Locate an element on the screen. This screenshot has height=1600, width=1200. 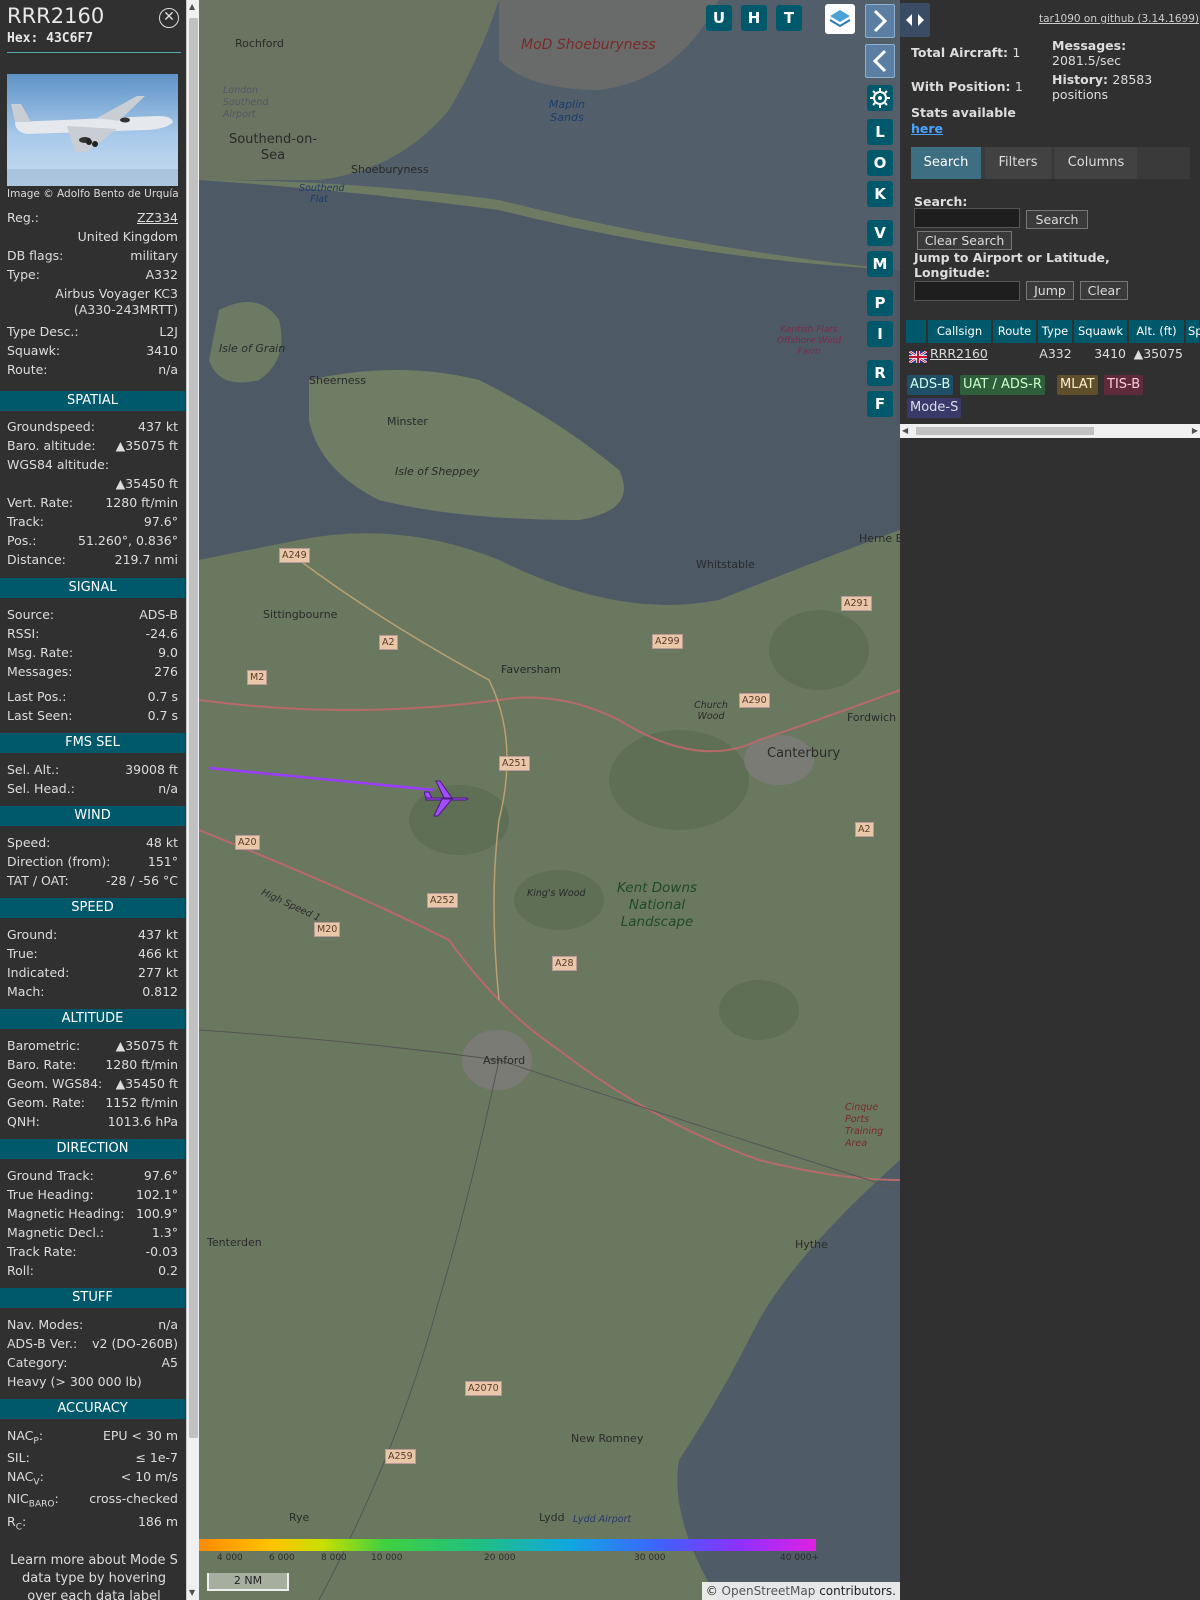
clear-search-button: Clear Search is located at coordinates (964, 240).